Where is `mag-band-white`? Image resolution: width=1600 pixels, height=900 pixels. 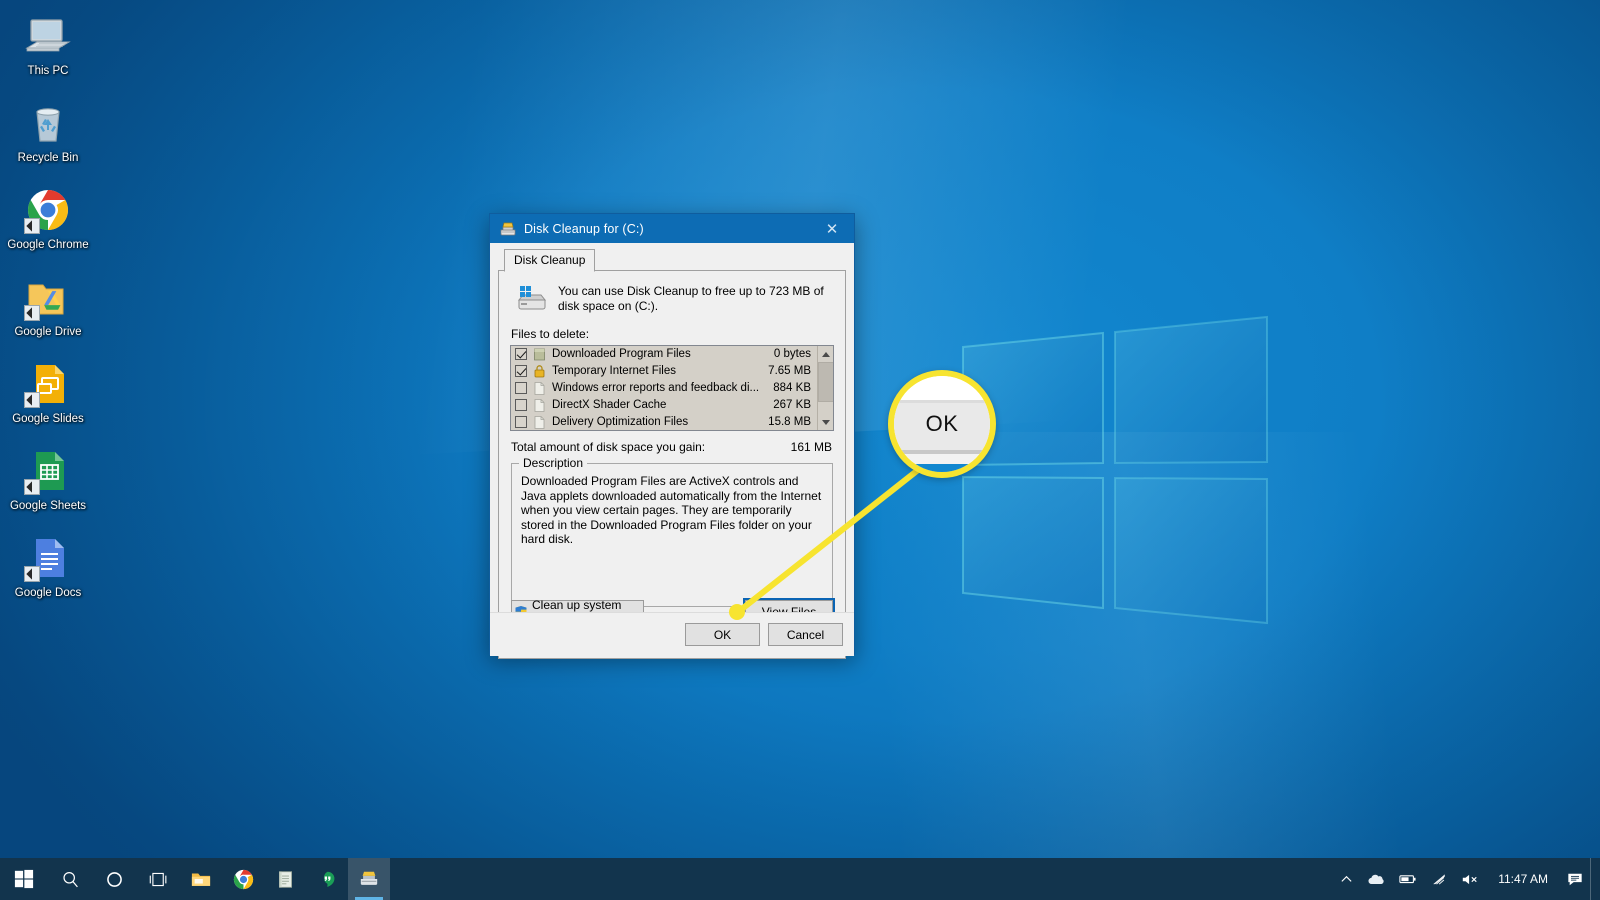 mag-band-white is located at coordinates (942, 388).